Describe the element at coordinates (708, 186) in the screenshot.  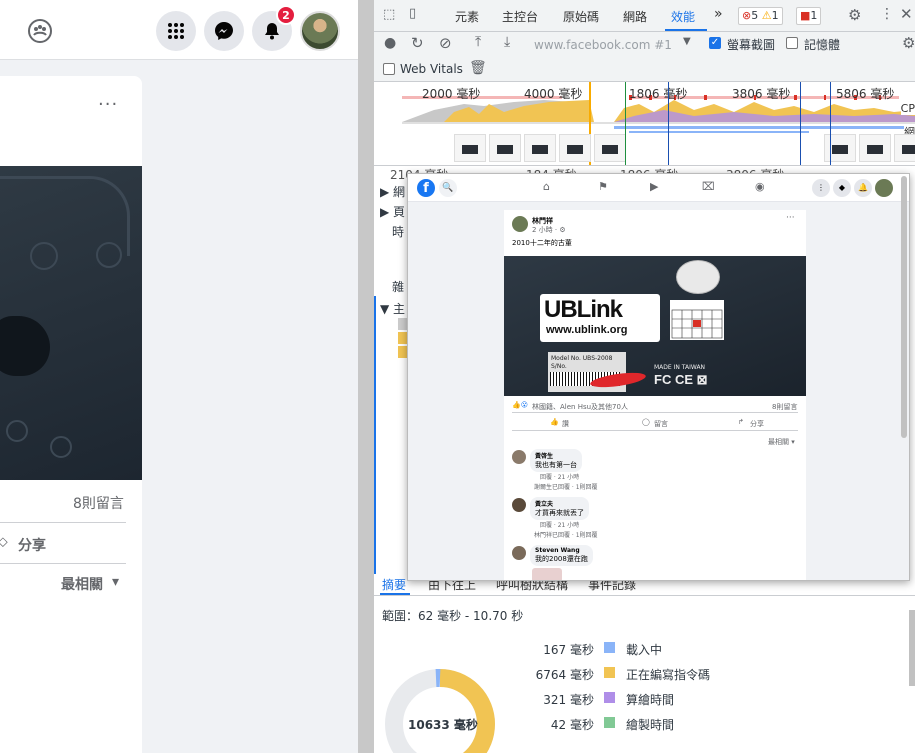
I see `marketplace-icon: ⌧` at that location.